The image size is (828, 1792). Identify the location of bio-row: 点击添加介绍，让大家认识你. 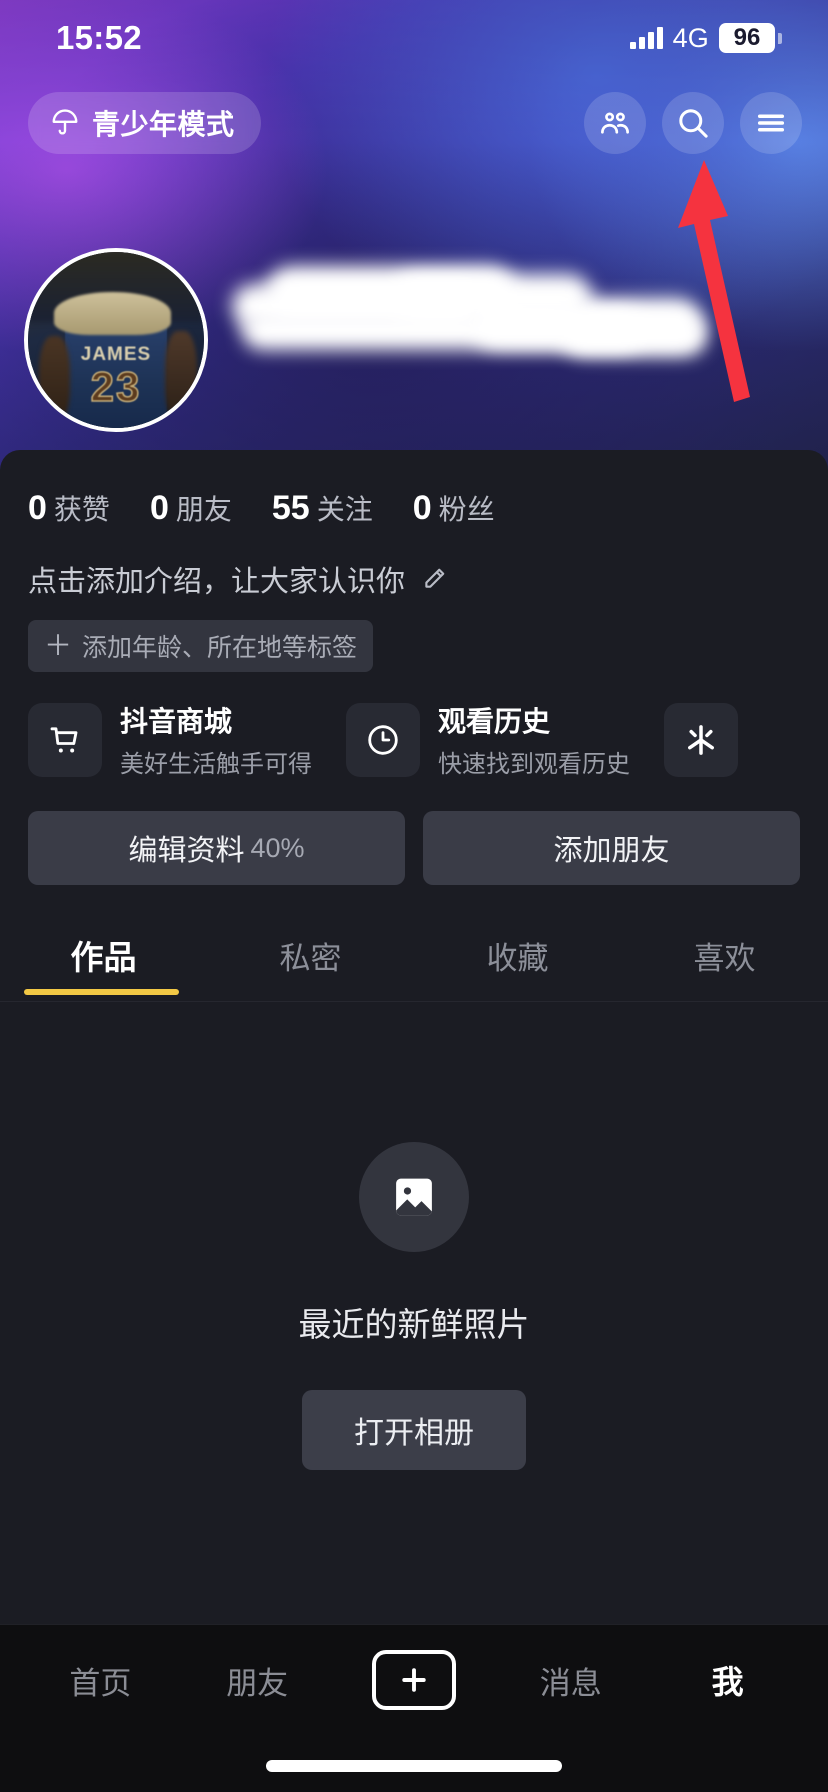
(414, 564).